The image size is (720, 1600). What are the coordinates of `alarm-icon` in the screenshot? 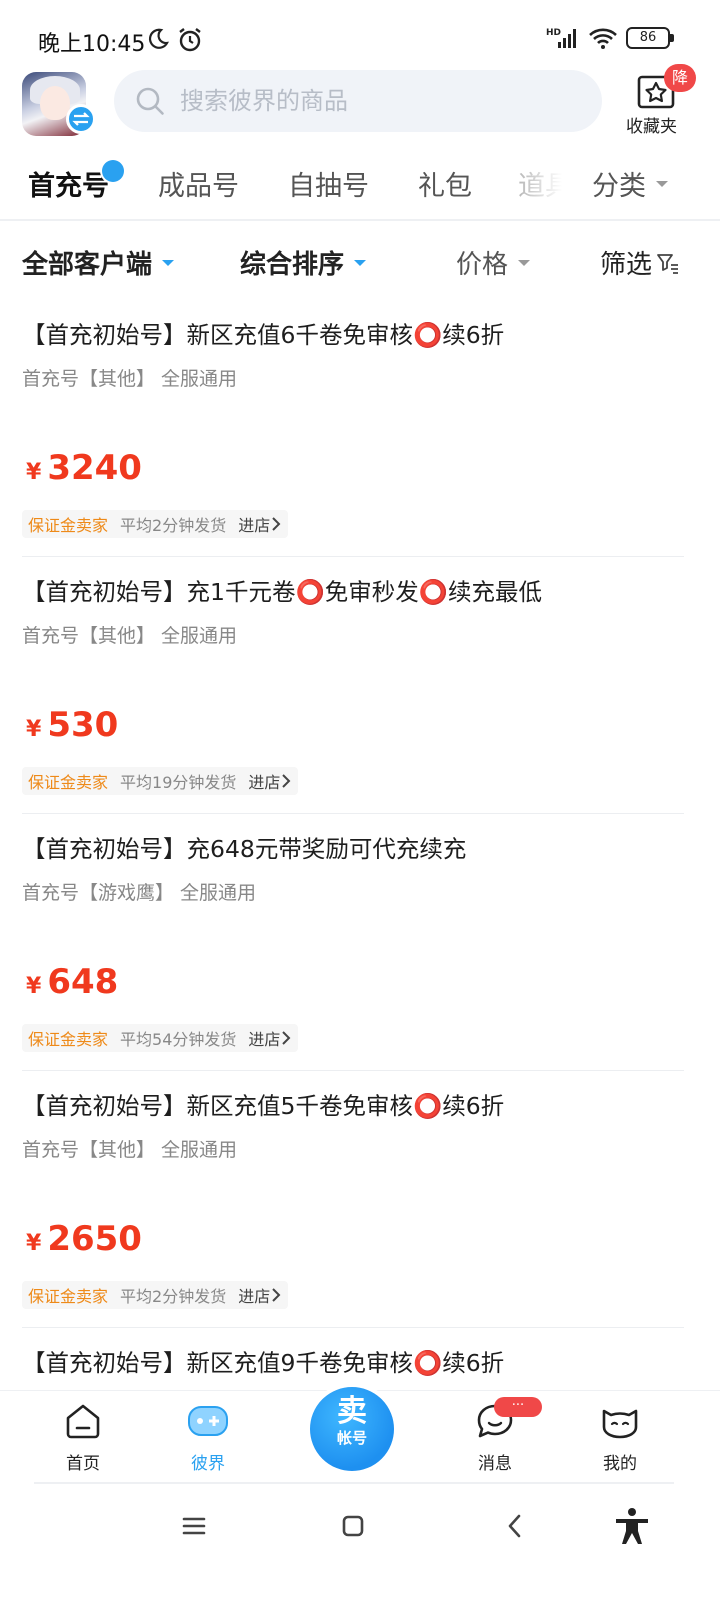 It's located at (190, 40).